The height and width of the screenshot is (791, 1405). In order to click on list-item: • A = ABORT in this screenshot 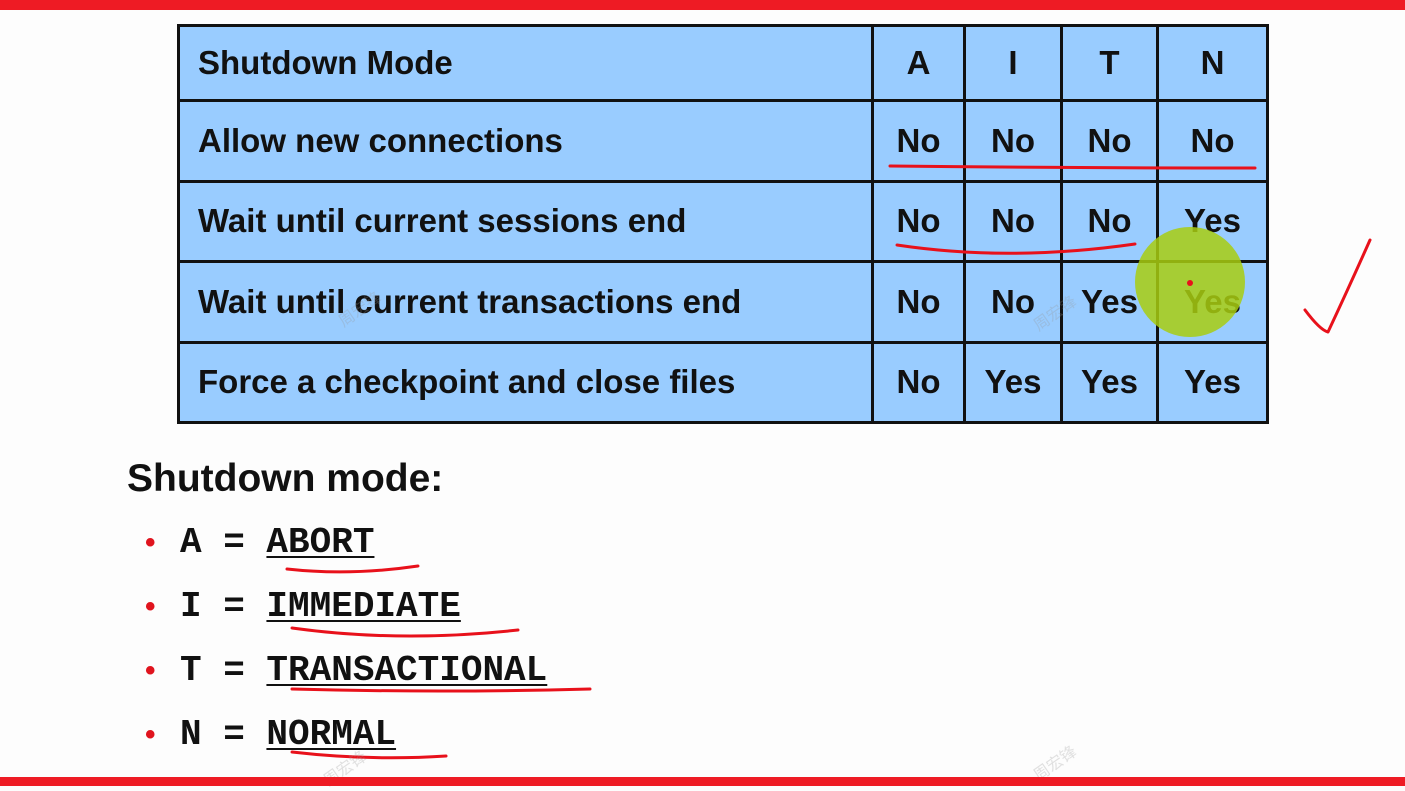, I will do `click(346, 552)`.